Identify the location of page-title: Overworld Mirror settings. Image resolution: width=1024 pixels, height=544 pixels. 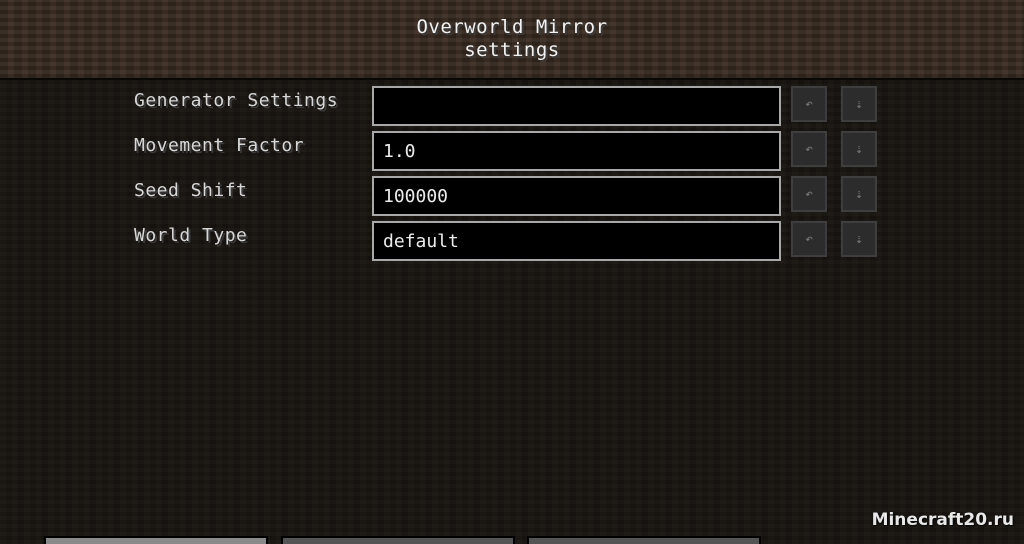
(512, 39).